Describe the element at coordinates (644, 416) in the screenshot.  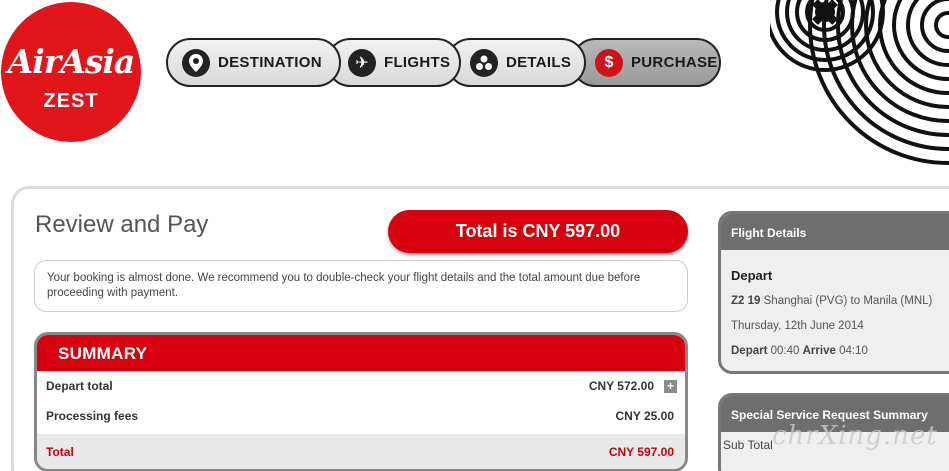
I see `row-amount: CNY 25.00` at that location.